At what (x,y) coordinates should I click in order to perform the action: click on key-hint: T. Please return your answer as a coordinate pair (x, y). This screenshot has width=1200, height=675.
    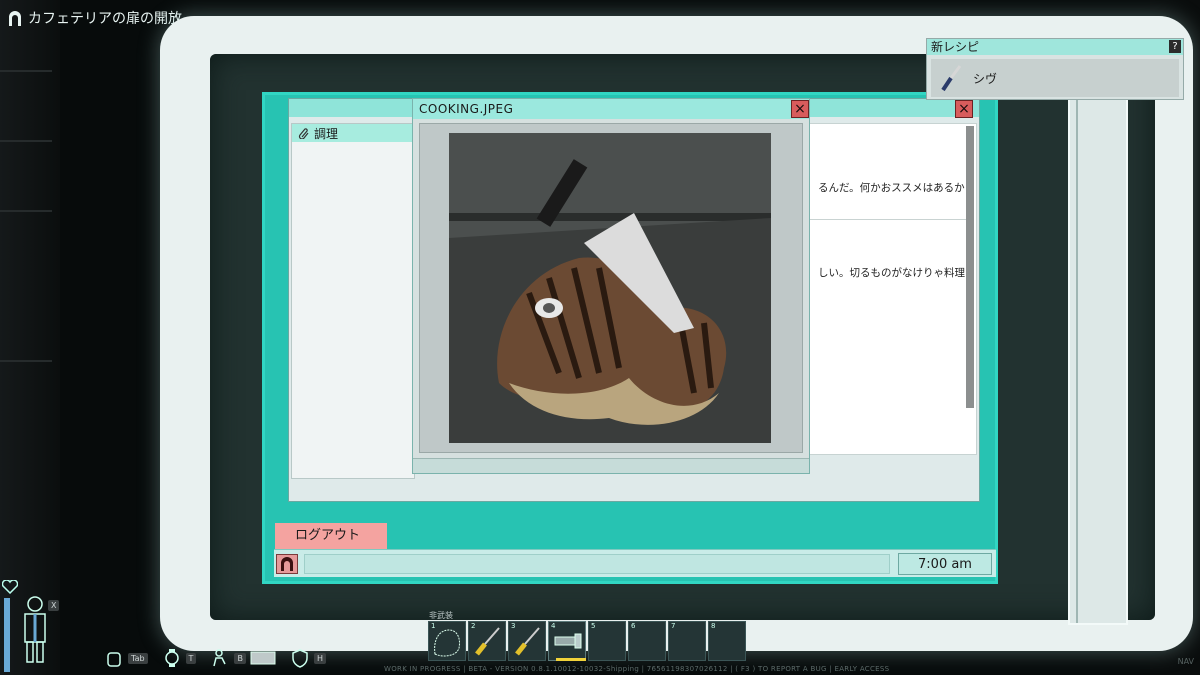
    Looking at the image, I should click on (191, 658).